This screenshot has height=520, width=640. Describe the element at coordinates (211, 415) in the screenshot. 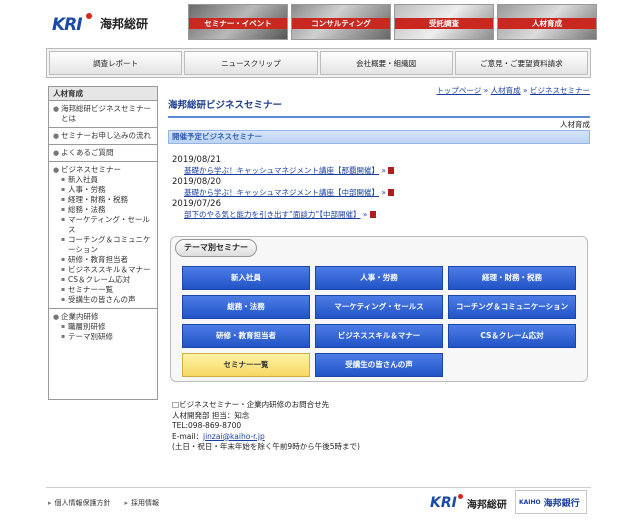

I see `contact-department: 人材開発部 担当：知念` at that location.